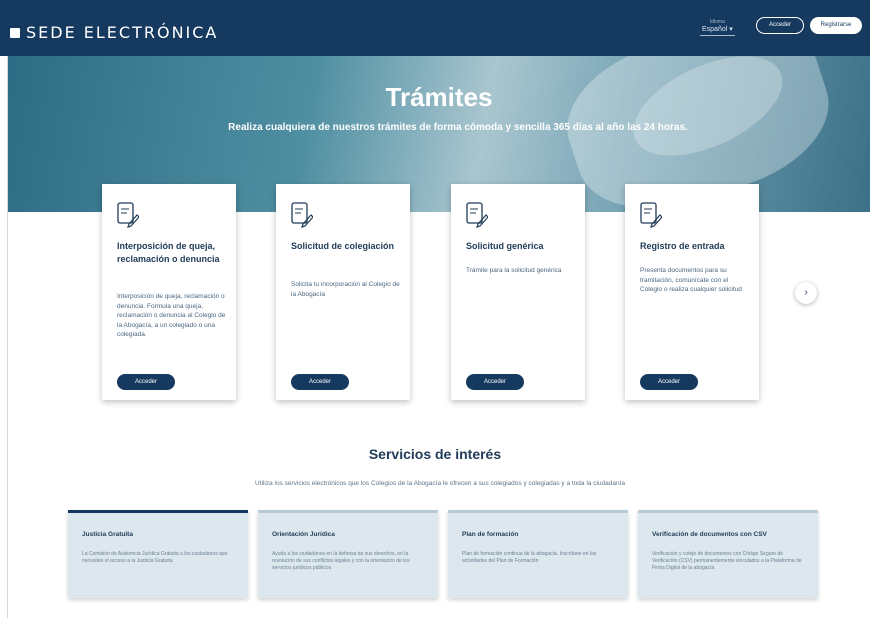  I want to click on hero-title: Trámites, so click(439, 97).